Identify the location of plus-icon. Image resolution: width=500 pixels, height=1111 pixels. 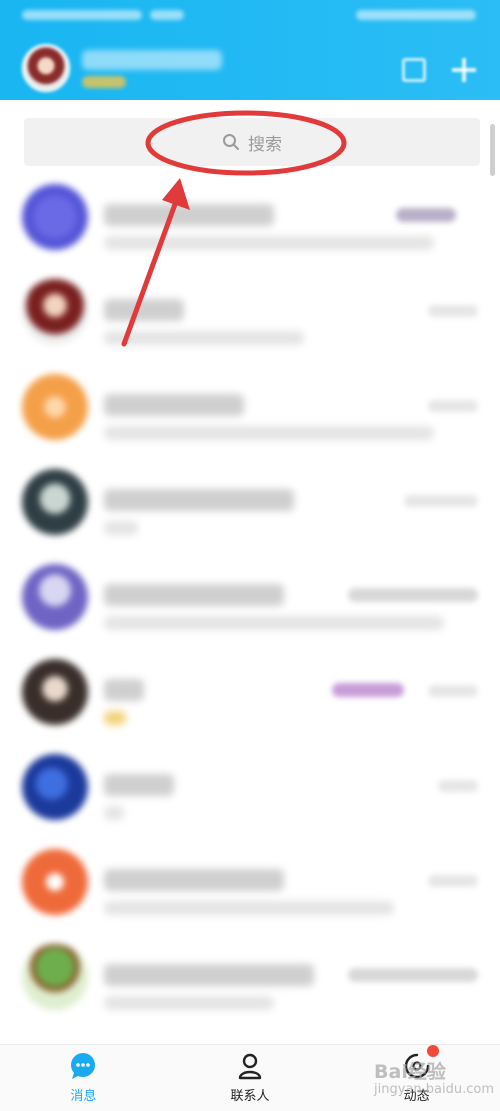
(464, 70).